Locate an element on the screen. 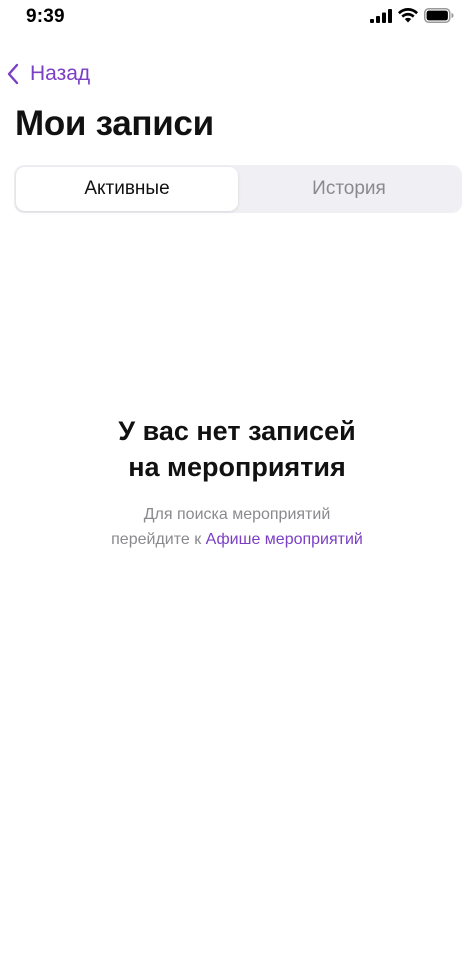 The width and height of the screenshot is (474, 962). empty-state-title-line1: У вас нет записей is located at coordinates (237, 431).